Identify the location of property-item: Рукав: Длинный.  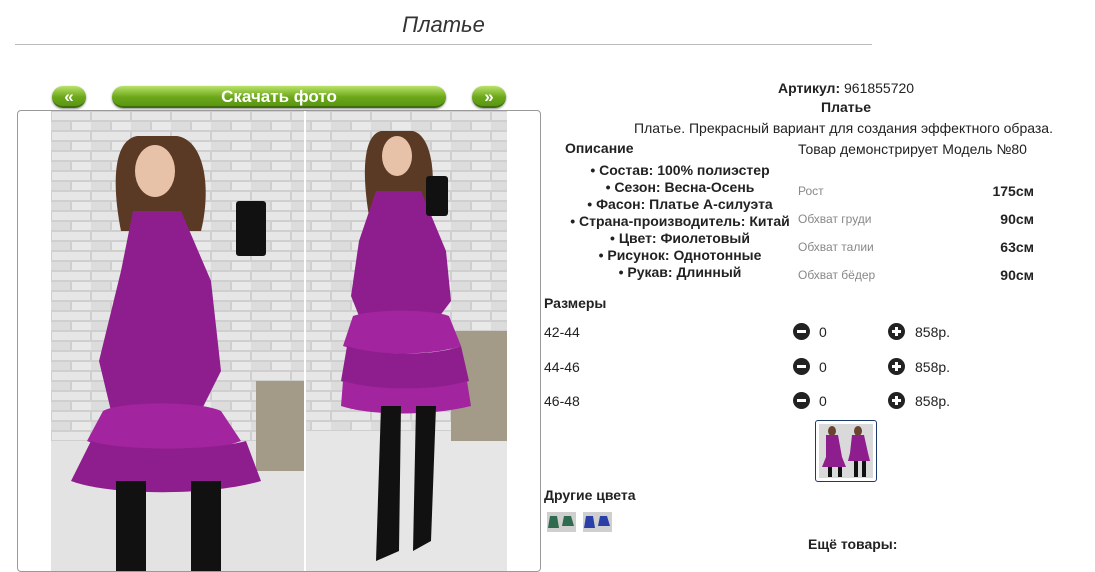
(680, 272).